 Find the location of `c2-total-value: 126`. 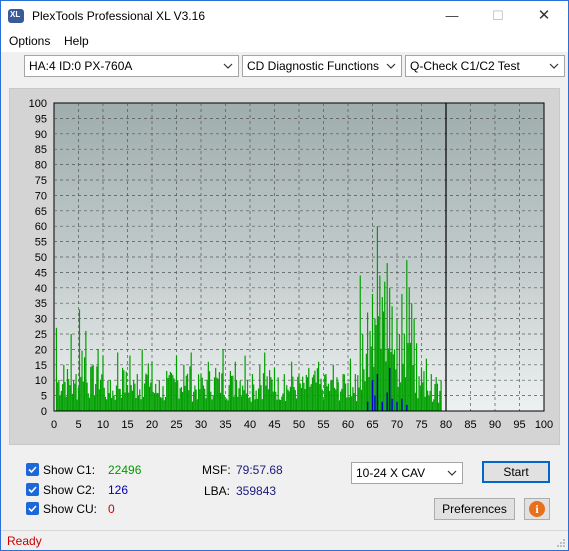

c2-total-value: 126 is located at coordinates (118, 490).